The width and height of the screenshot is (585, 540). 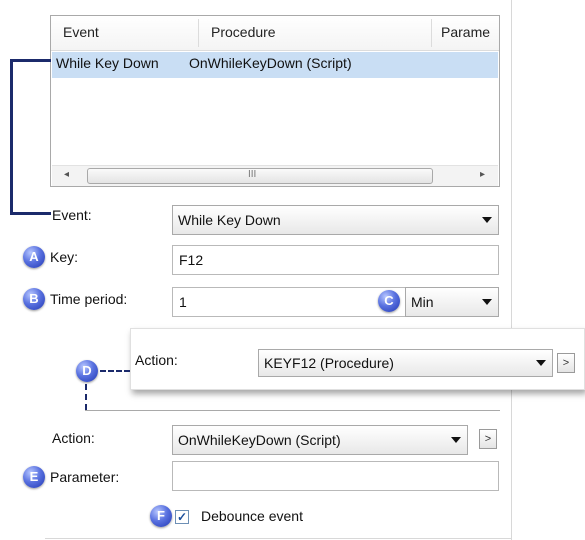 What do you see at coordinates (335, 476) in the screenshot?
I see `parameter-field` at bounding box center [335, 476].